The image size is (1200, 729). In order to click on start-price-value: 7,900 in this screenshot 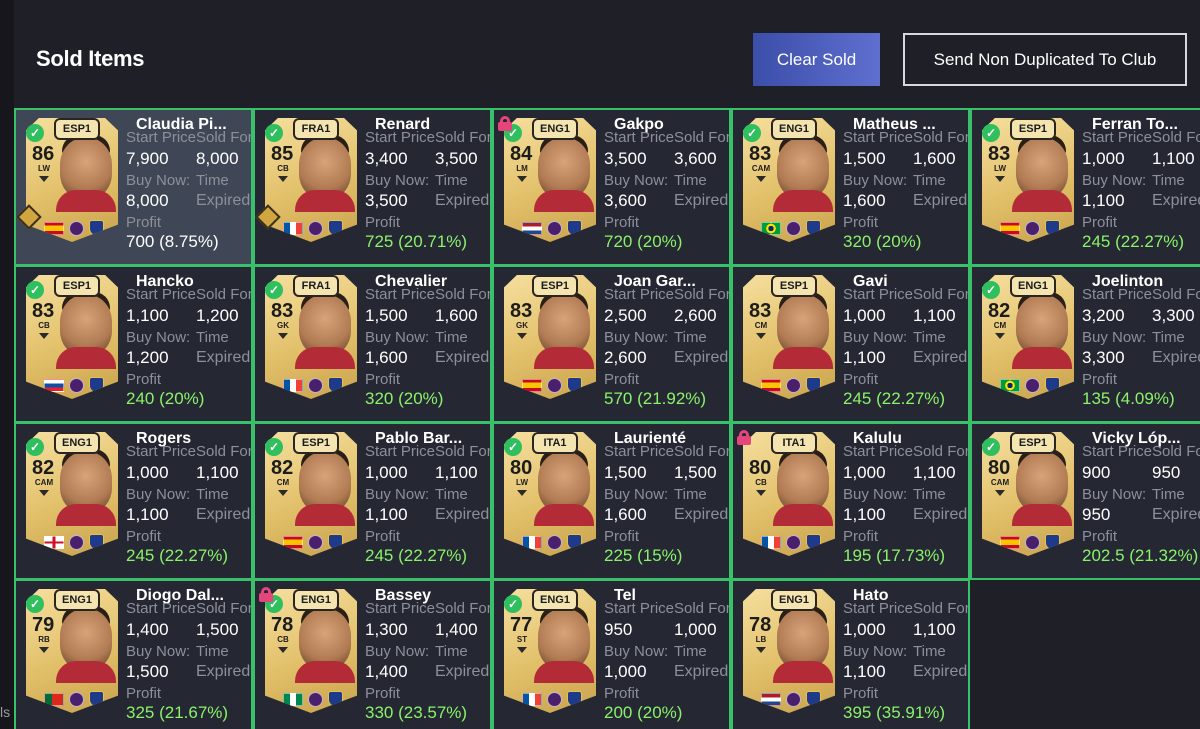, I will do `click(147, 158)`.